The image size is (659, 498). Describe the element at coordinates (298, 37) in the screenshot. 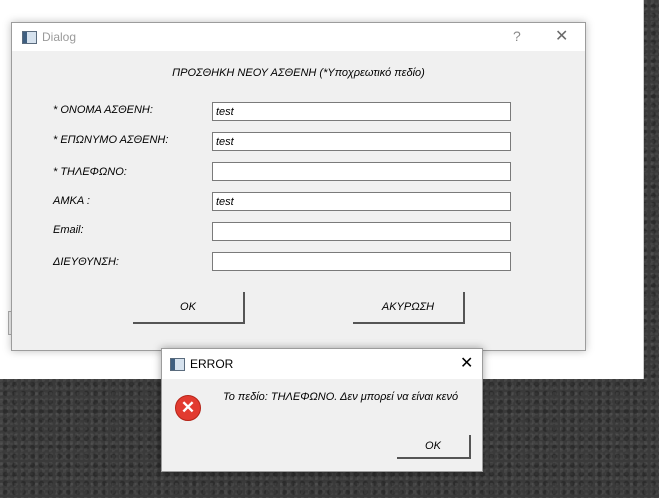

I see `dialog-titlebar: Dialog ? ✕` at that location.